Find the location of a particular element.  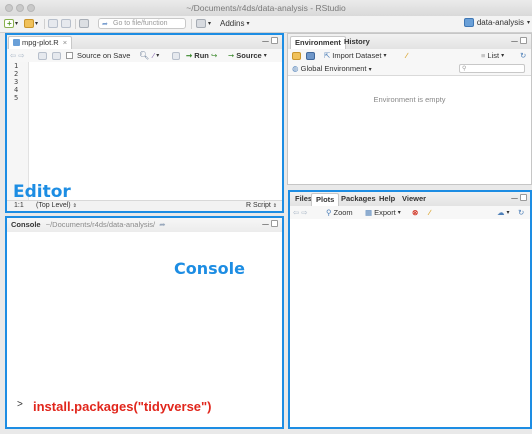

environment-scope-bar: ◍ Global Environment ▾ ⚲ is located at coordinates (409, 69).